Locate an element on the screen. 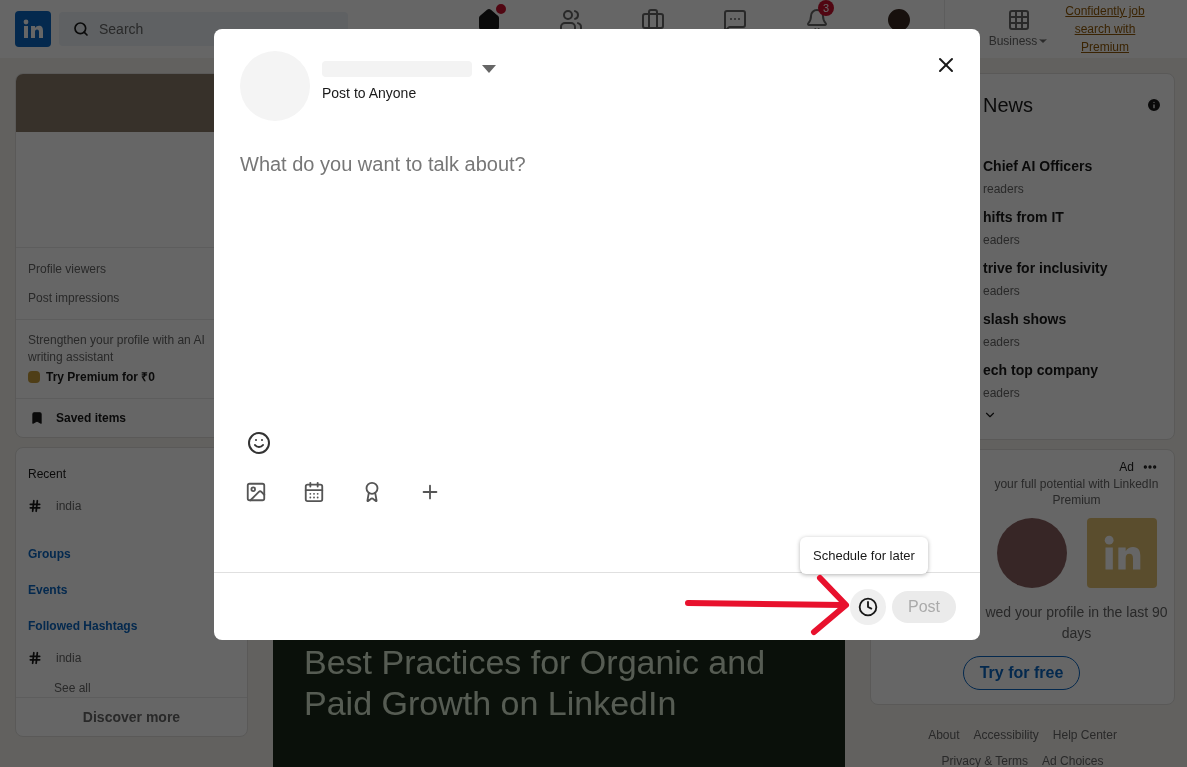  ad-message: wed your profile in the last 90 days is located at coordinates (1076, 623).